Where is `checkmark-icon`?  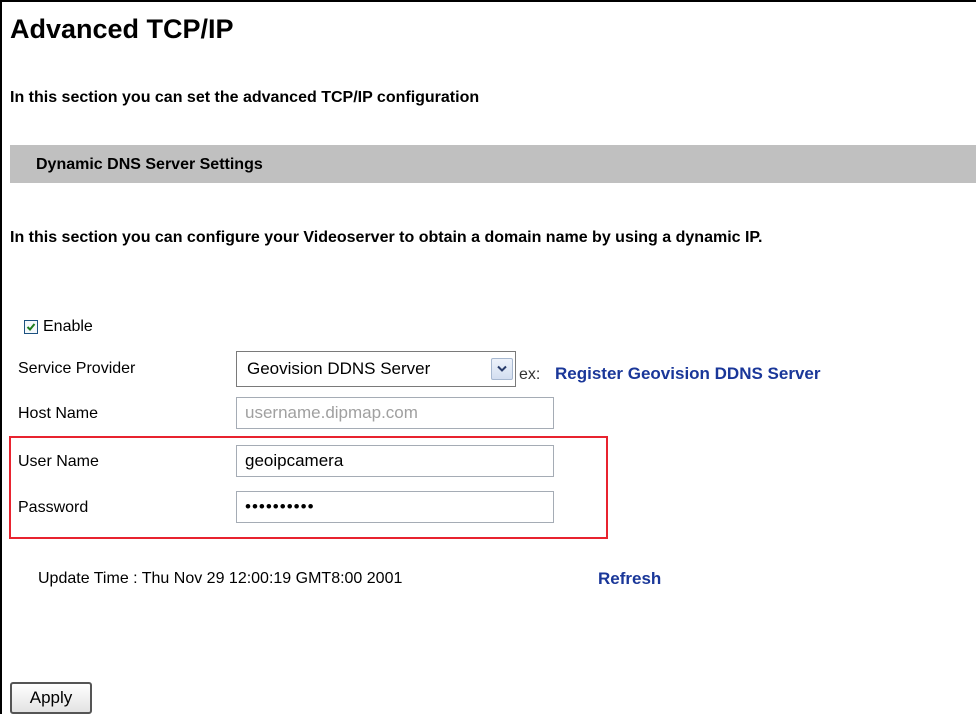 checkmark-icon is located at coordinates (31, 327).